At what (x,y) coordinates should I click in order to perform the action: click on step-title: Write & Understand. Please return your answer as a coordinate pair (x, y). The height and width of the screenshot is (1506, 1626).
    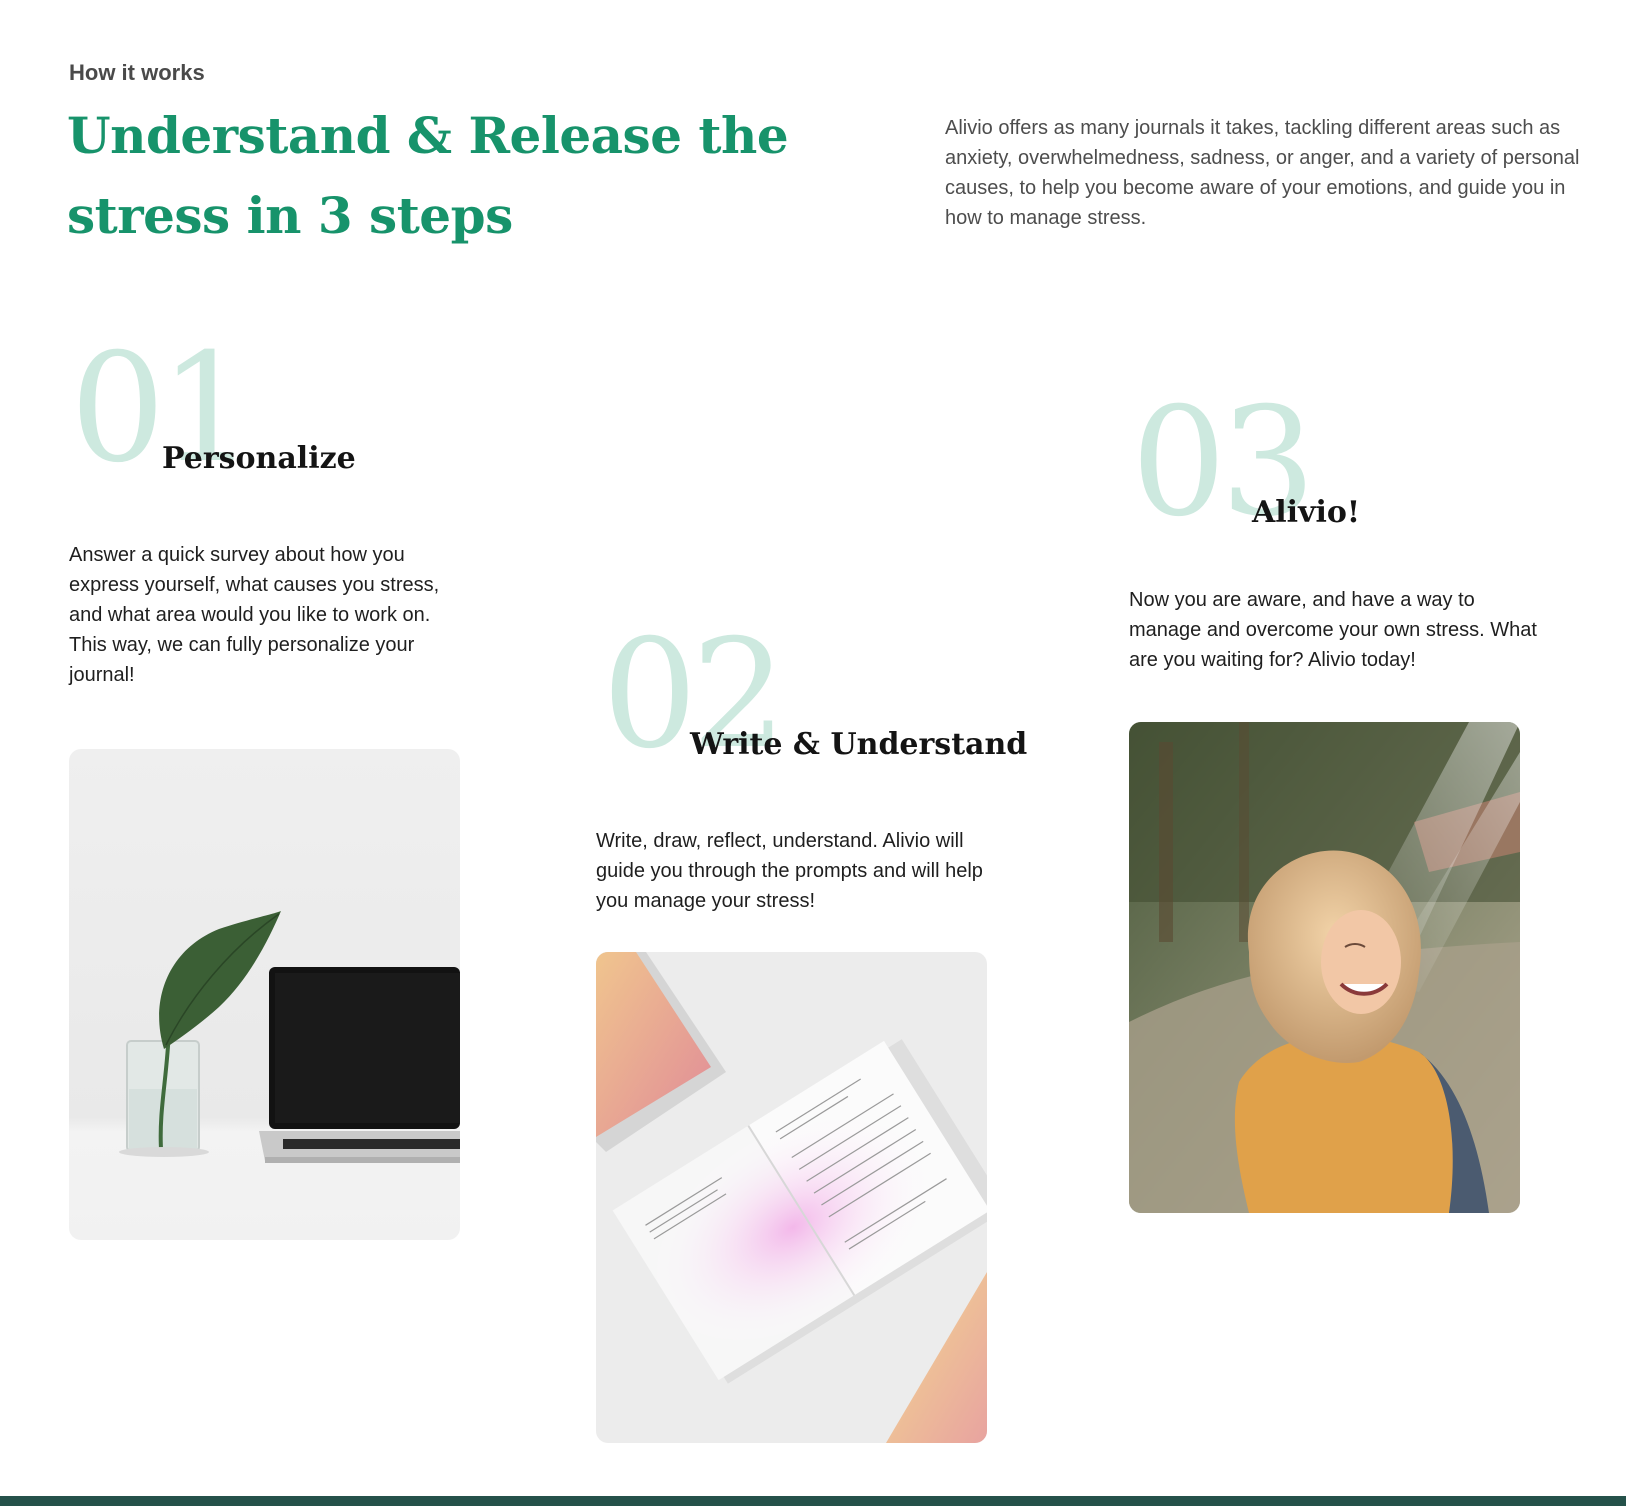
    Looking at the image, I should click on (859, 744).